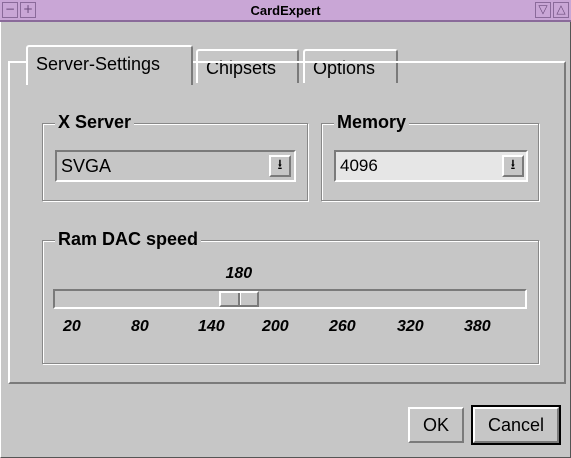  Describe the element at coordinates (128, 239) in the screenshot. I see `ram-dac-title: Ram DAC speed` at that location.